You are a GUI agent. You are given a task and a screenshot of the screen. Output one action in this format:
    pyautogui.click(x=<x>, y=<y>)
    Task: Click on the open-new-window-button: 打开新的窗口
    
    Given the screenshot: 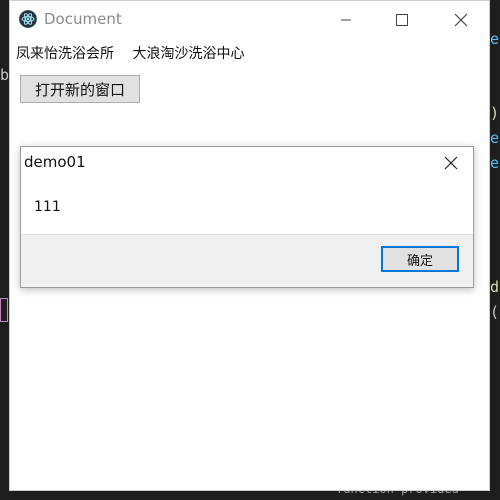 What is the action you would take?
    pyautogui.click(x=80, y=89)
    